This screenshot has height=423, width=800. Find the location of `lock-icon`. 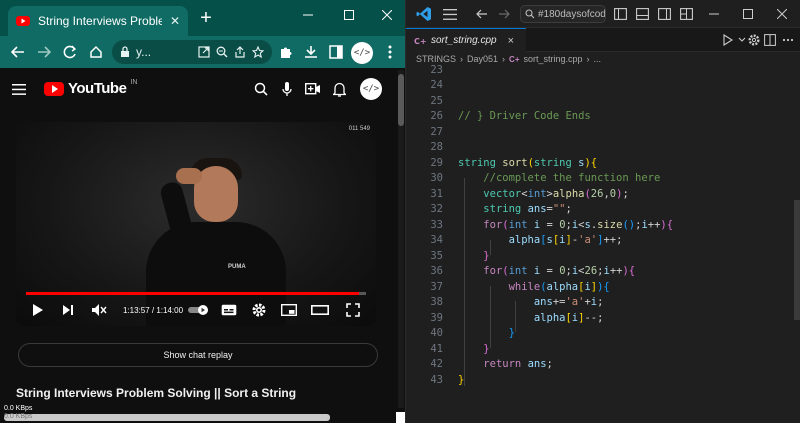

lock-icon is located at coordinates (125, 52).